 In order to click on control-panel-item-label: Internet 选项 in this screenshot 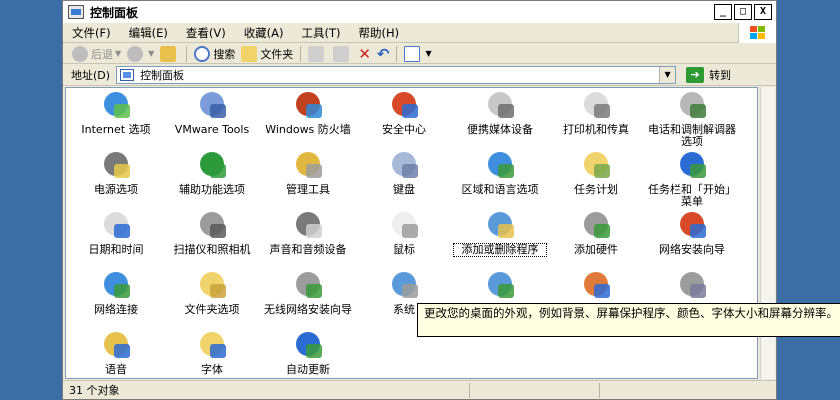, I will do `click(116, 129)`.